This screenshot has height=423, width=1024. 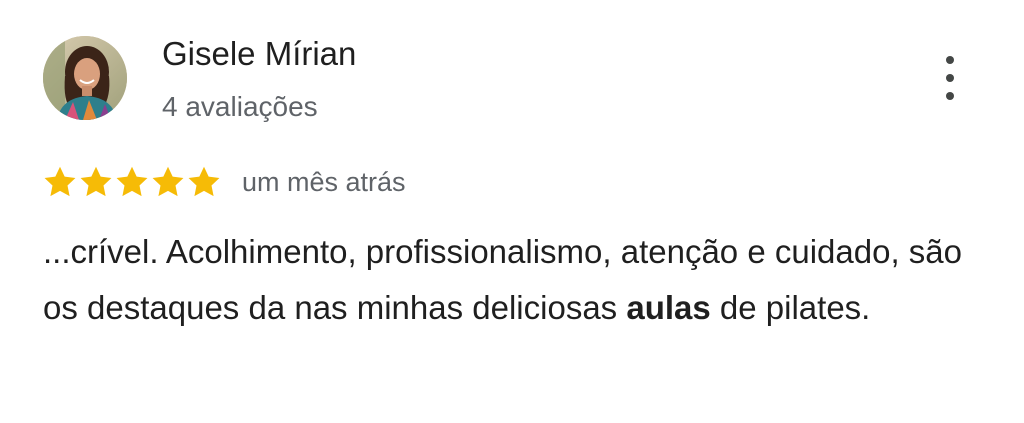 I want to click on star-rating, so click(x=132, y=182).